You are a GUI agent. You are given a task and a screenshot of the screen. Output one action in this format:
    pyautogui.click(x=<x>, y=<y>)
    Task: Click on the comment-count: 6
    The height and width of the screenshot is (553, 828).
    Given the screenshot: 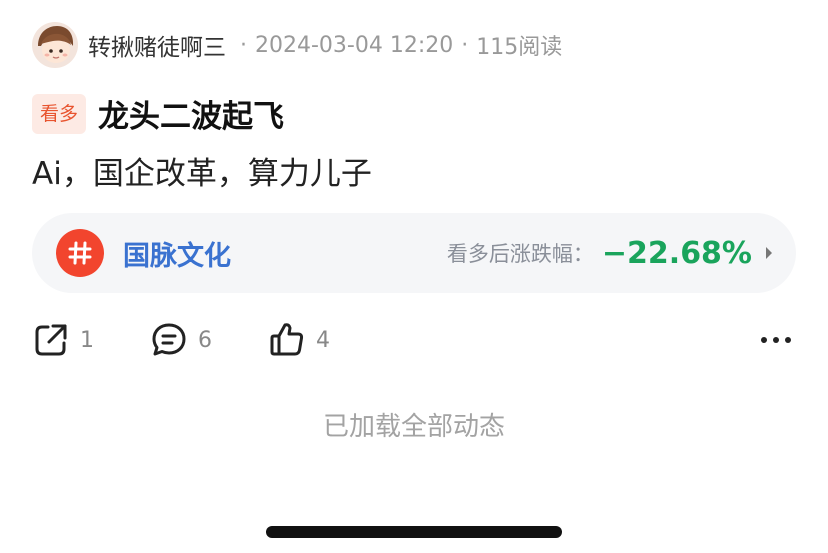 What is the action you would take?
    pyautogui.click(x=205, y=340)
    